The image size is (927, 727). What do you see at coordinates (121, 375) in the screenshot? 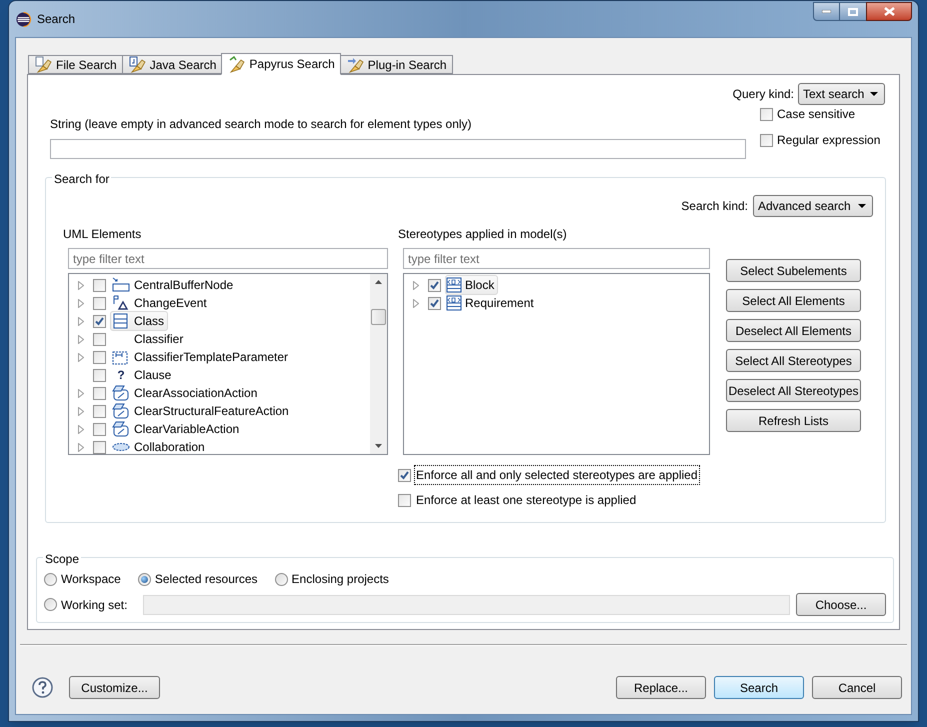
I see `question-icon: ?` at bounding box center [121, 375].